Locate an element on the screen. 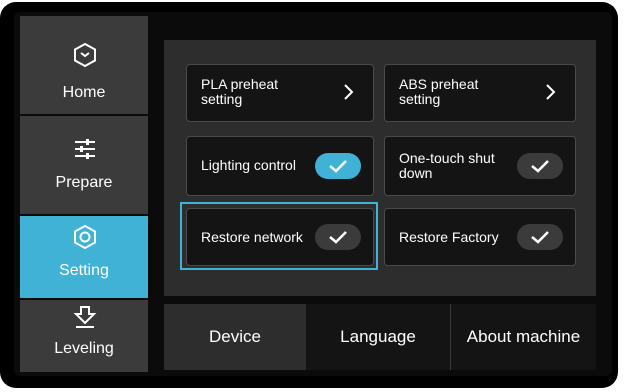 The image size is (626, 392). lighting-control-tile: Lighting control is located at coordinates (280, 166).